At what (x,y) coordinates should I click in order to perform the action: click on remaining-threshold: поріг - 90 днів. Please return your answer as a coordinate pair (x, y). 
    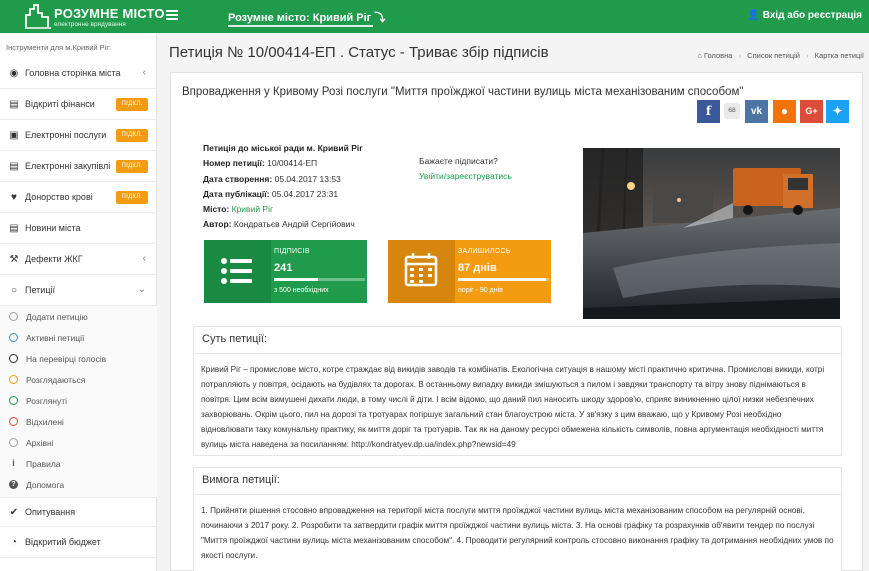
    Looking at the image, I should click on (480, 290).